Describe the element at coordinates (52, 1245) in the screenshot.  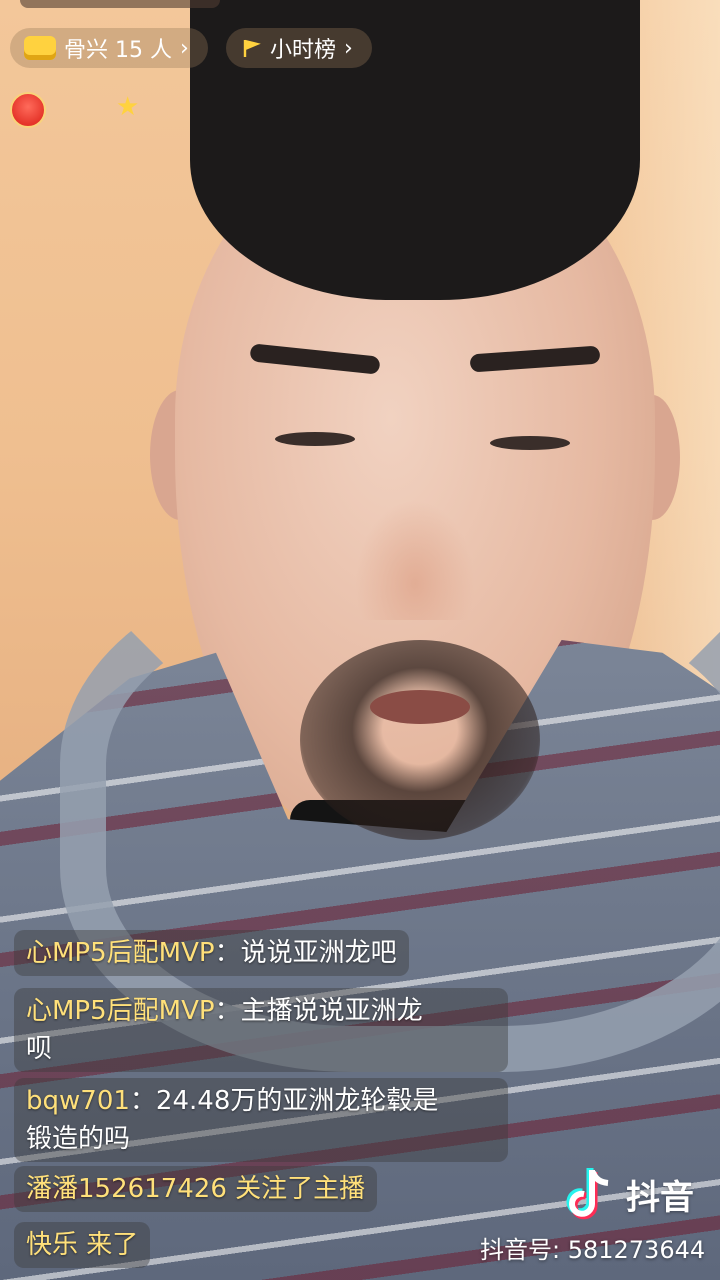
I see `chat-username: 快乐` at that location.